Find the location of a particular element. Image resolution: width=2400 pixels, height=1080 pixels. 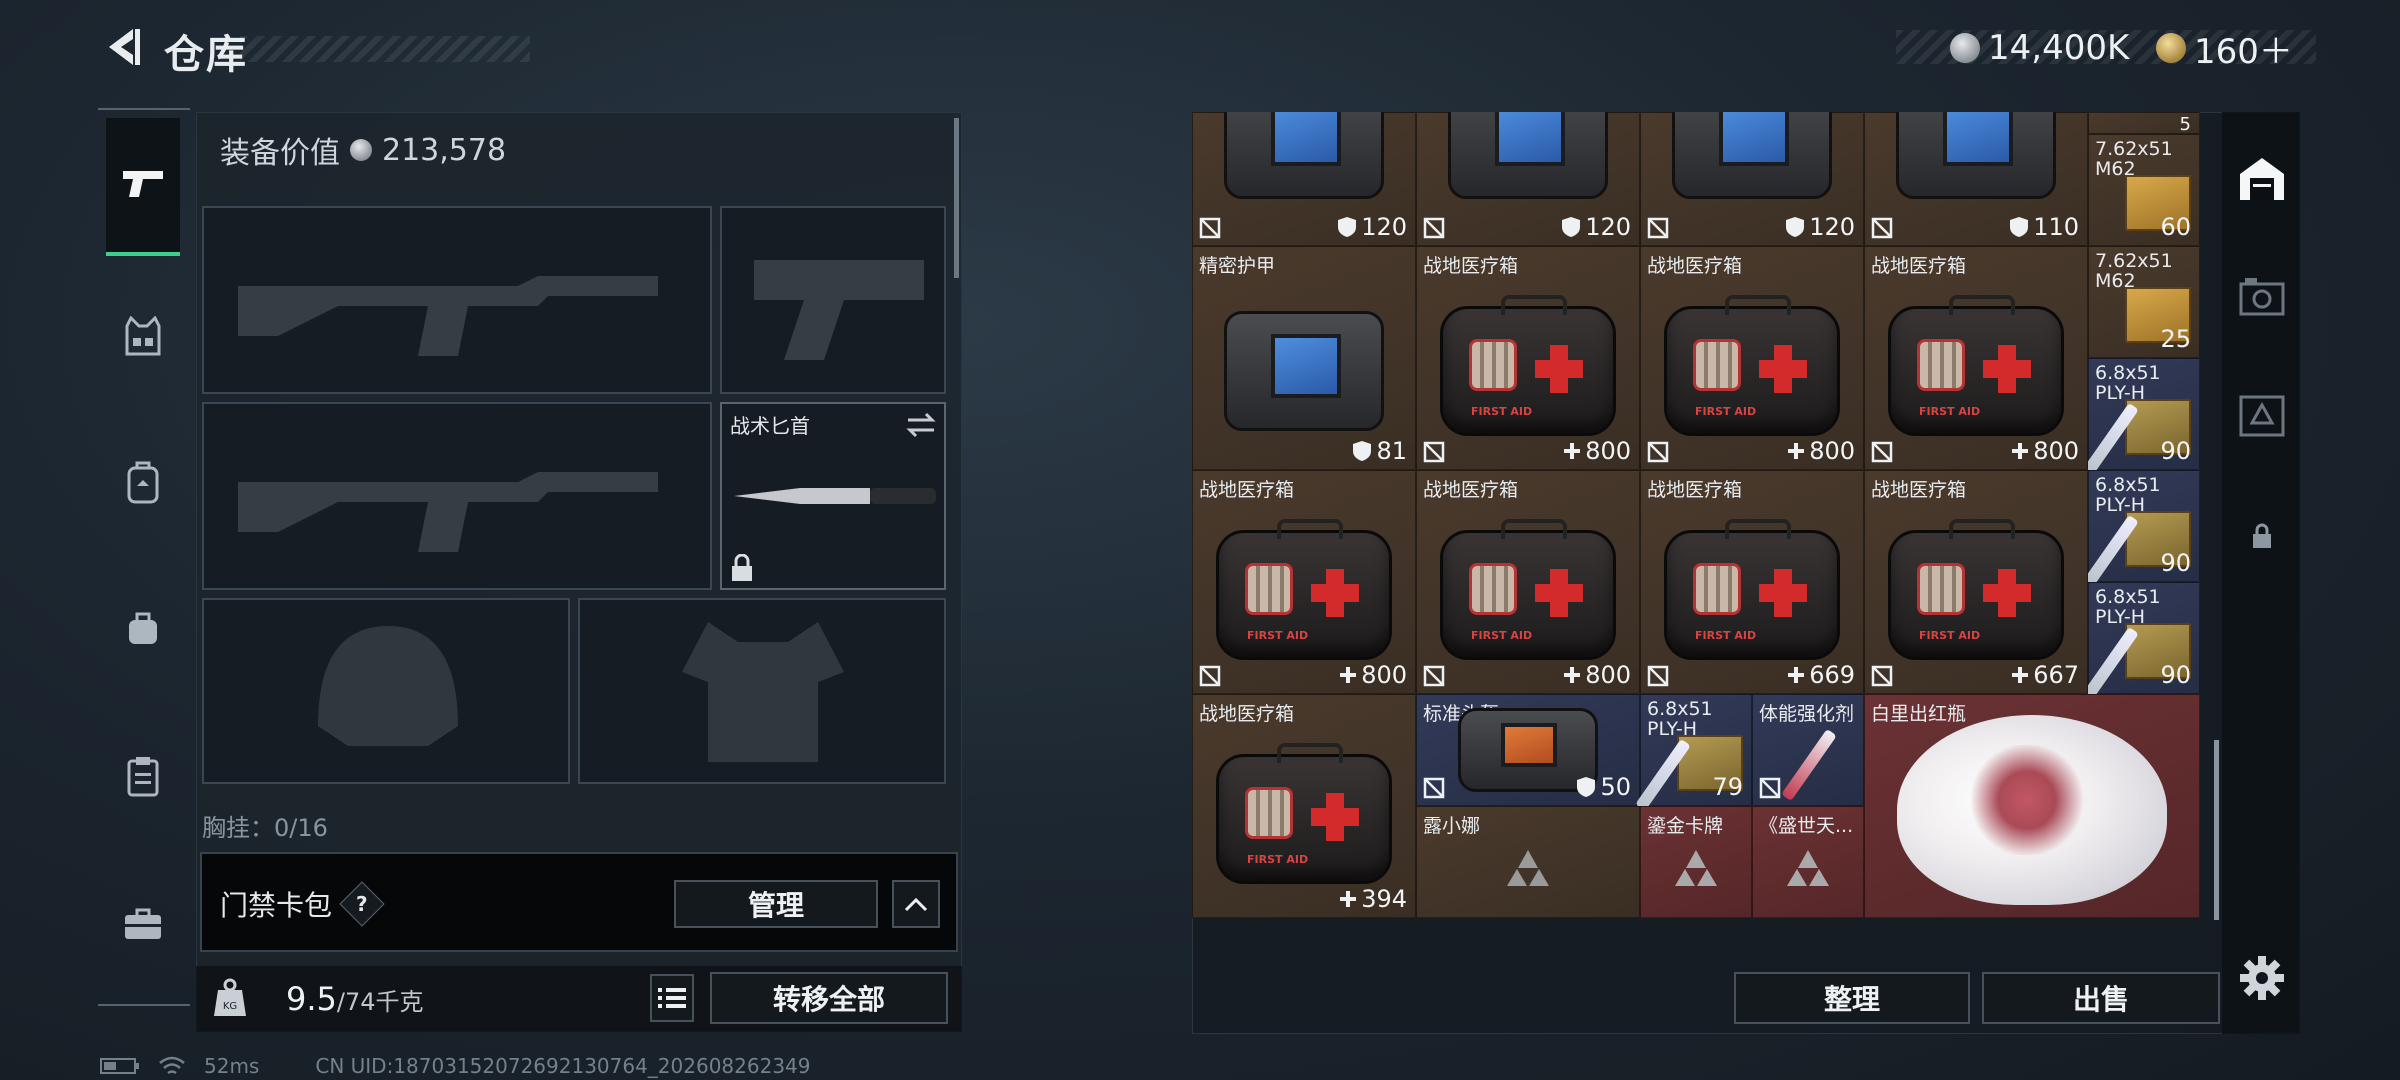

sell-button: 出售 is located at coordinates (2101, 998).